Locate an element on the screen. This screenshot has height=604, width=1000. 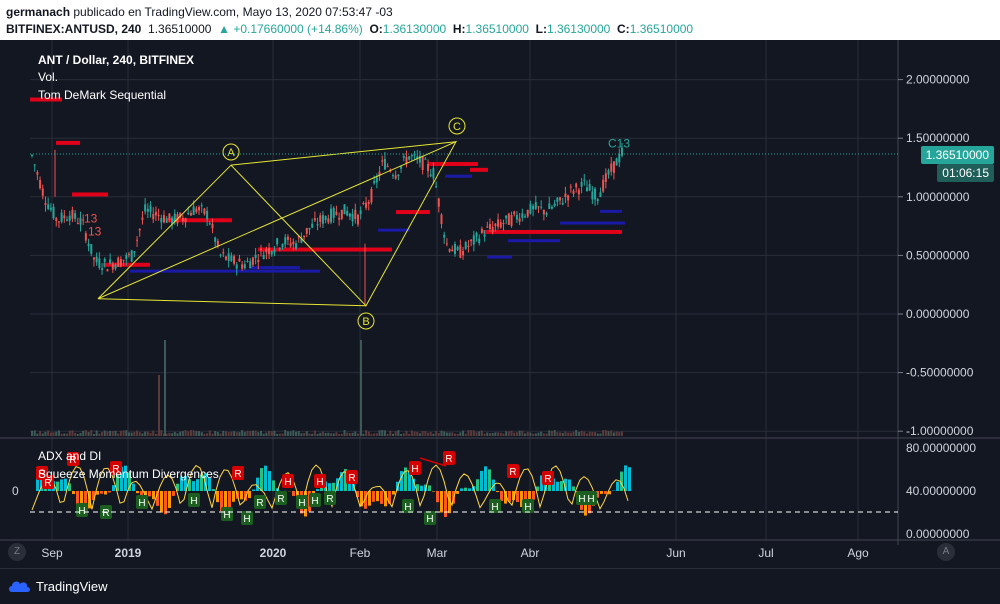
signal-badge-label: R is located at coordinates (448, 459).